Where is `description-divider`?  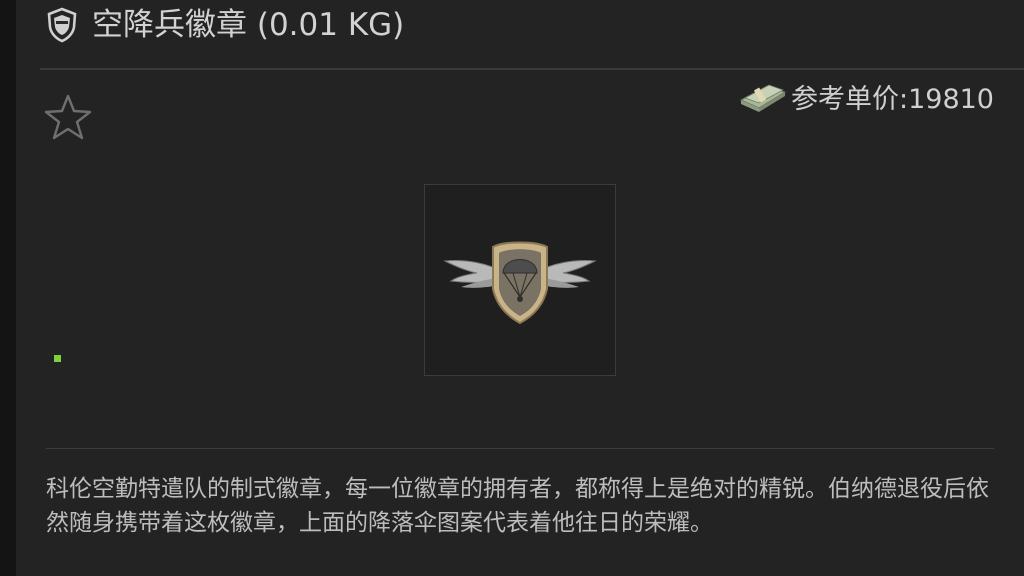
description-divider is located at coordinates (520, 448).